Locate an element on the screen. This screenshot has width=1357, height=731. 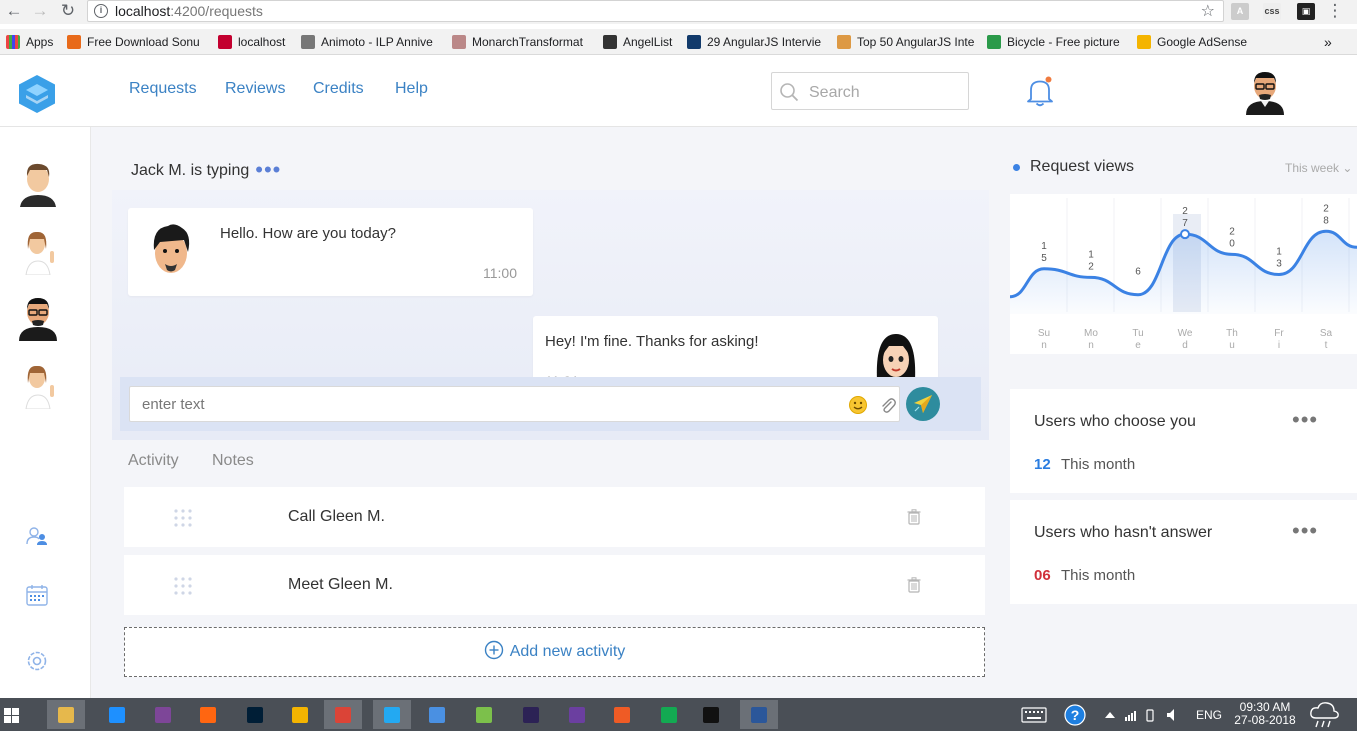
clock-date: 27-08-2018 is located at coordinates (1265, 720).